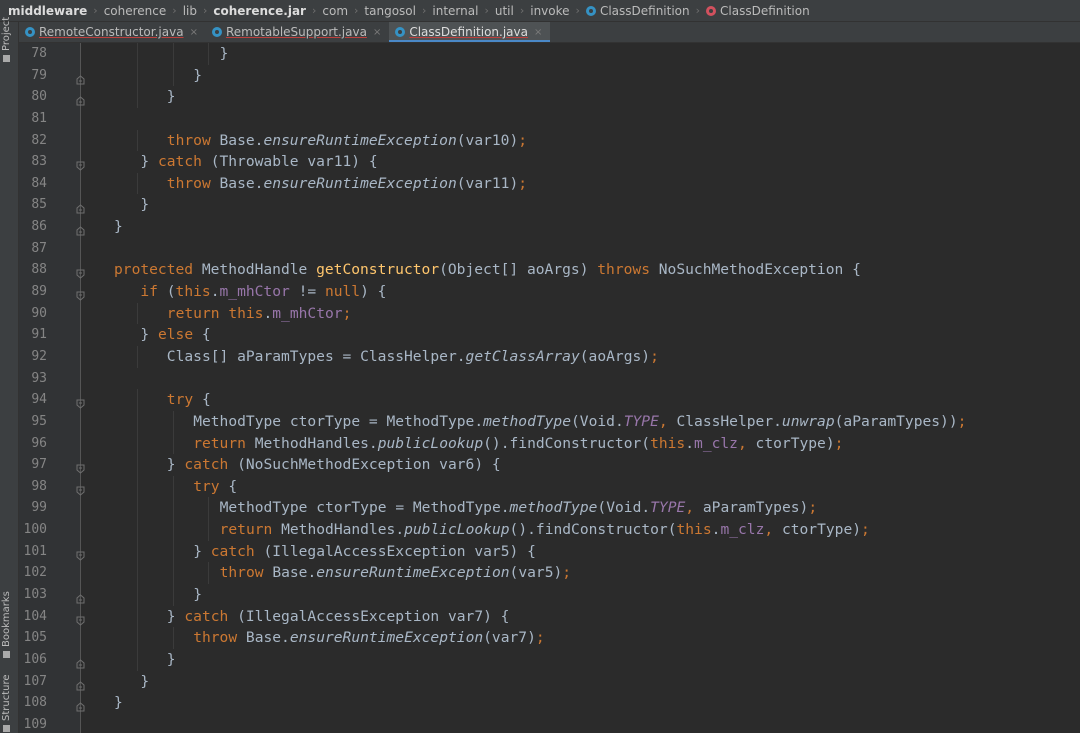 This screenshot has height=733, width=1080. Describe the element at coordinates (6, 39) in the screenshot. I see `project-tool-button: Project` at that location.